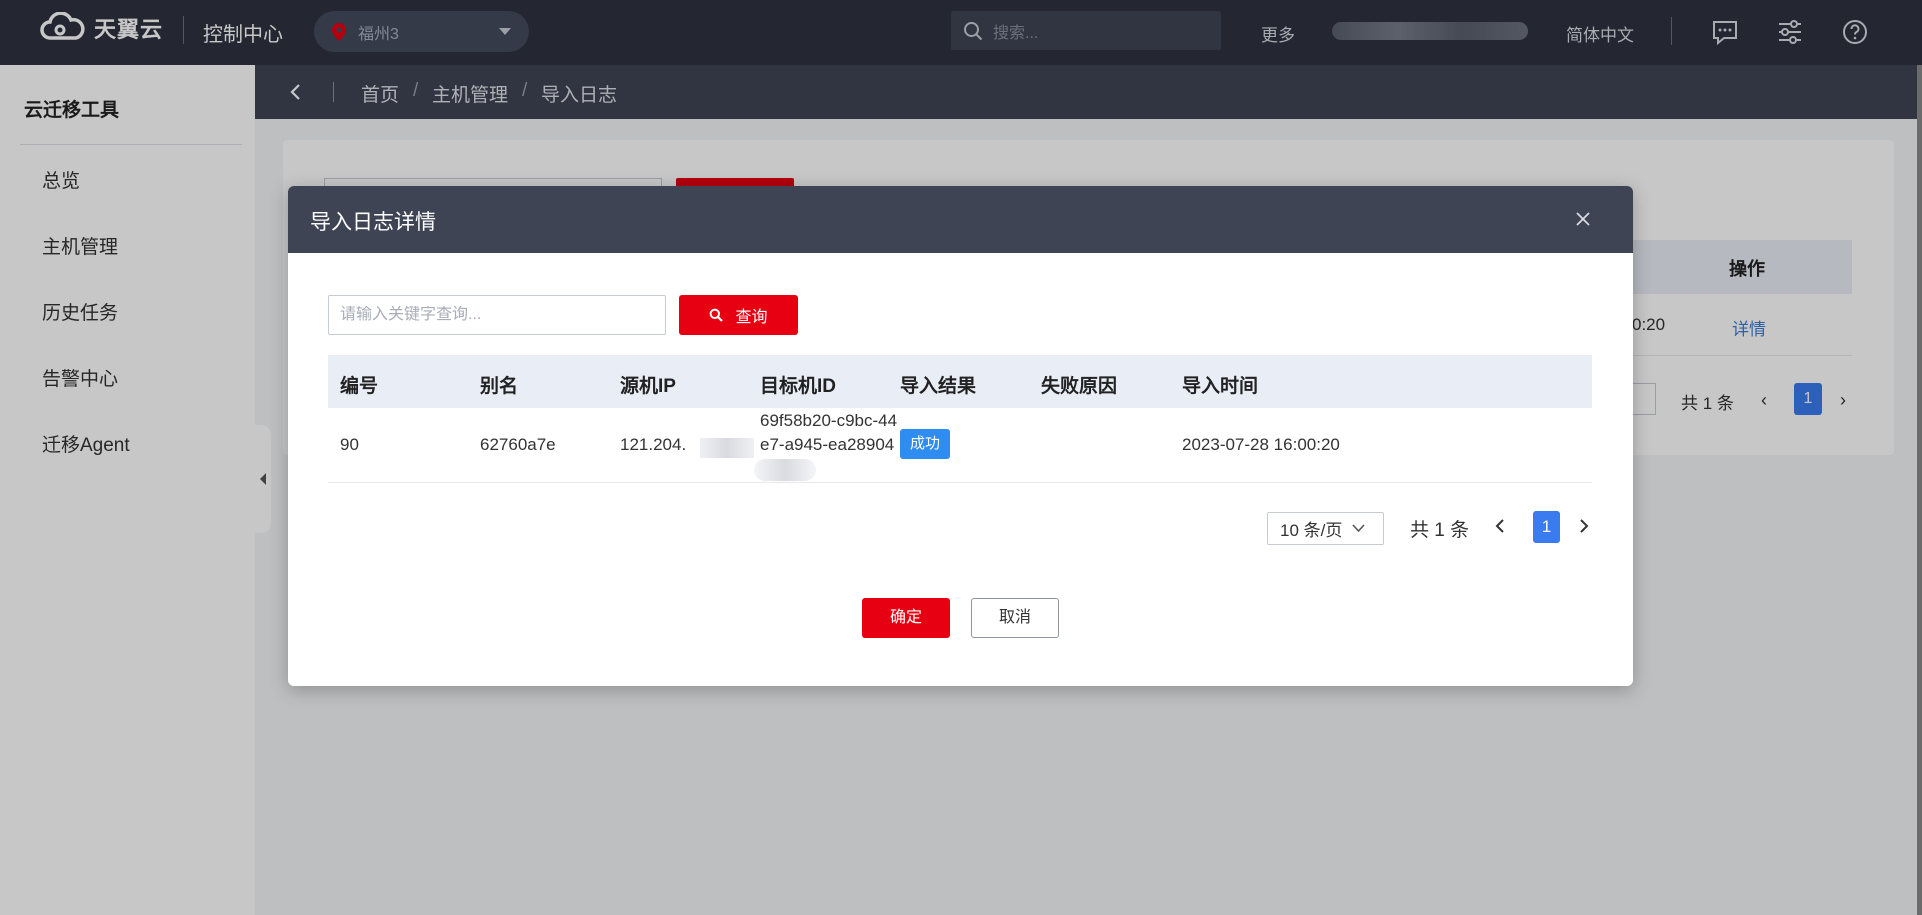 Image resolution: width=1922 pixels, height=915 pixels. Describe the element at coordinates (717, 315) in the screenshot. I see `search-icon` at that location.